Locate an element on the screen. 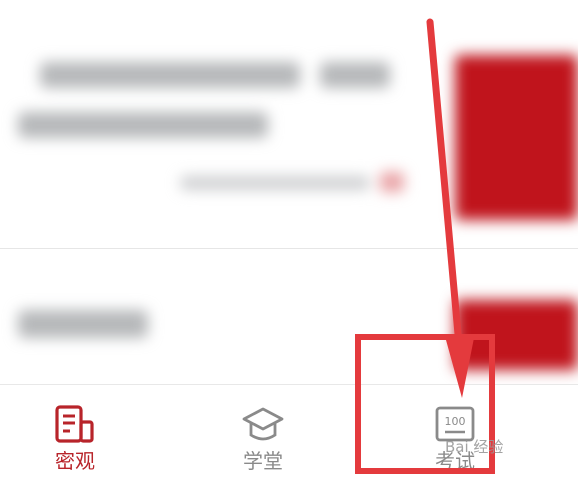 This screenshot has height=484, width=578. watermark: Bai 经验 is located at coordinates (474, 447).